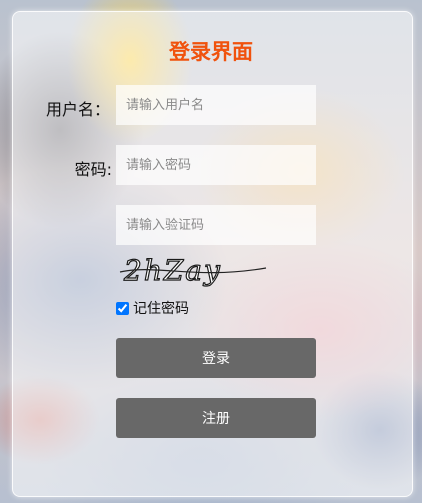  Describe the element at coordinates (161, 309) in the screenshot. I see `remember-label: 记住密码` at that location.